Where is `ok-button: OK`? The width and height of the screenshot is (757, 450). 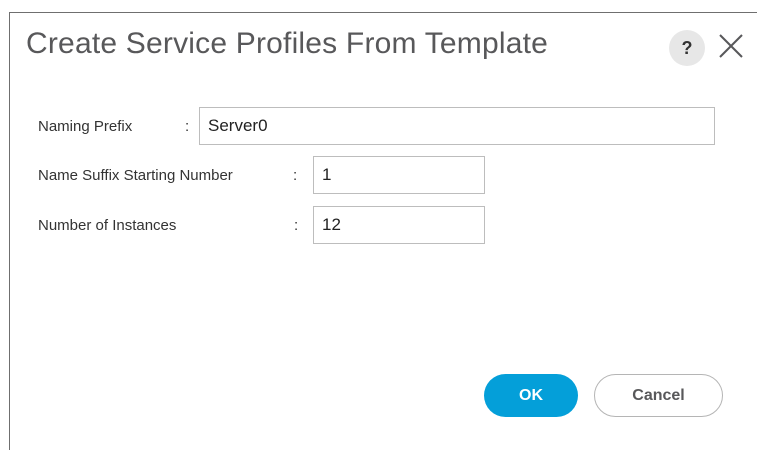
ok-button: OK is located at coordinates (531, 395).